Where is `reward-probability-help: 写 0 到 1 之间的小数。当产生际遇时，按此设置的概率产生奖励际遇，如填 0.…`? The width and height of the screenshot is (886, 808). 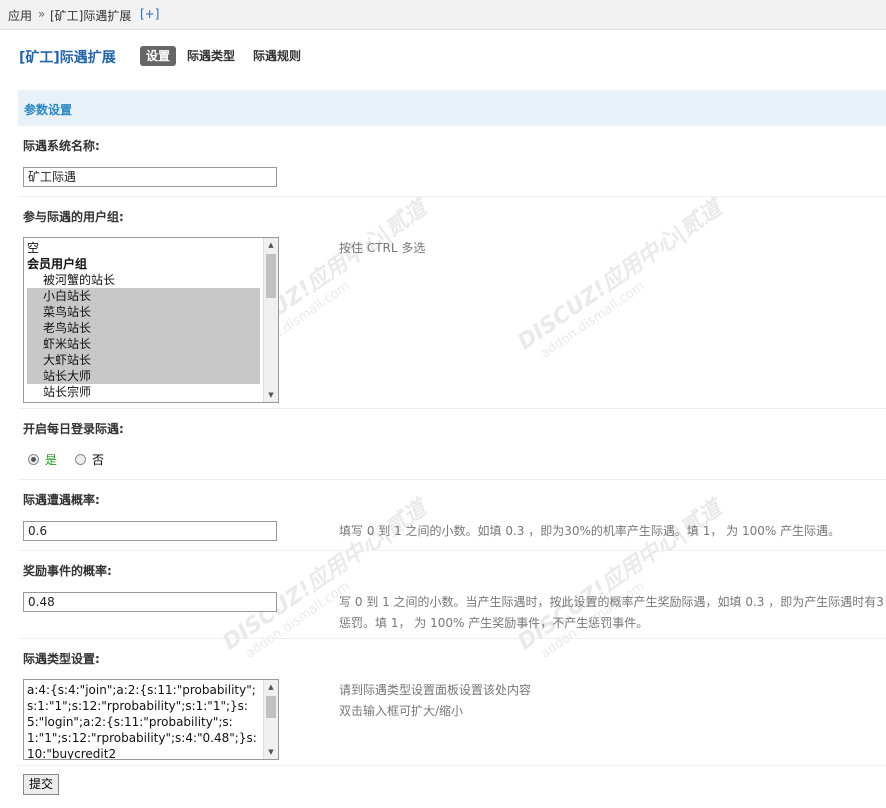 reward-probability-help: 写 0 到 1 之间的小数。当产生际遇时，按此设置的概率产生奖励际遇，如填 0.… is located at coordinates (611, 602).